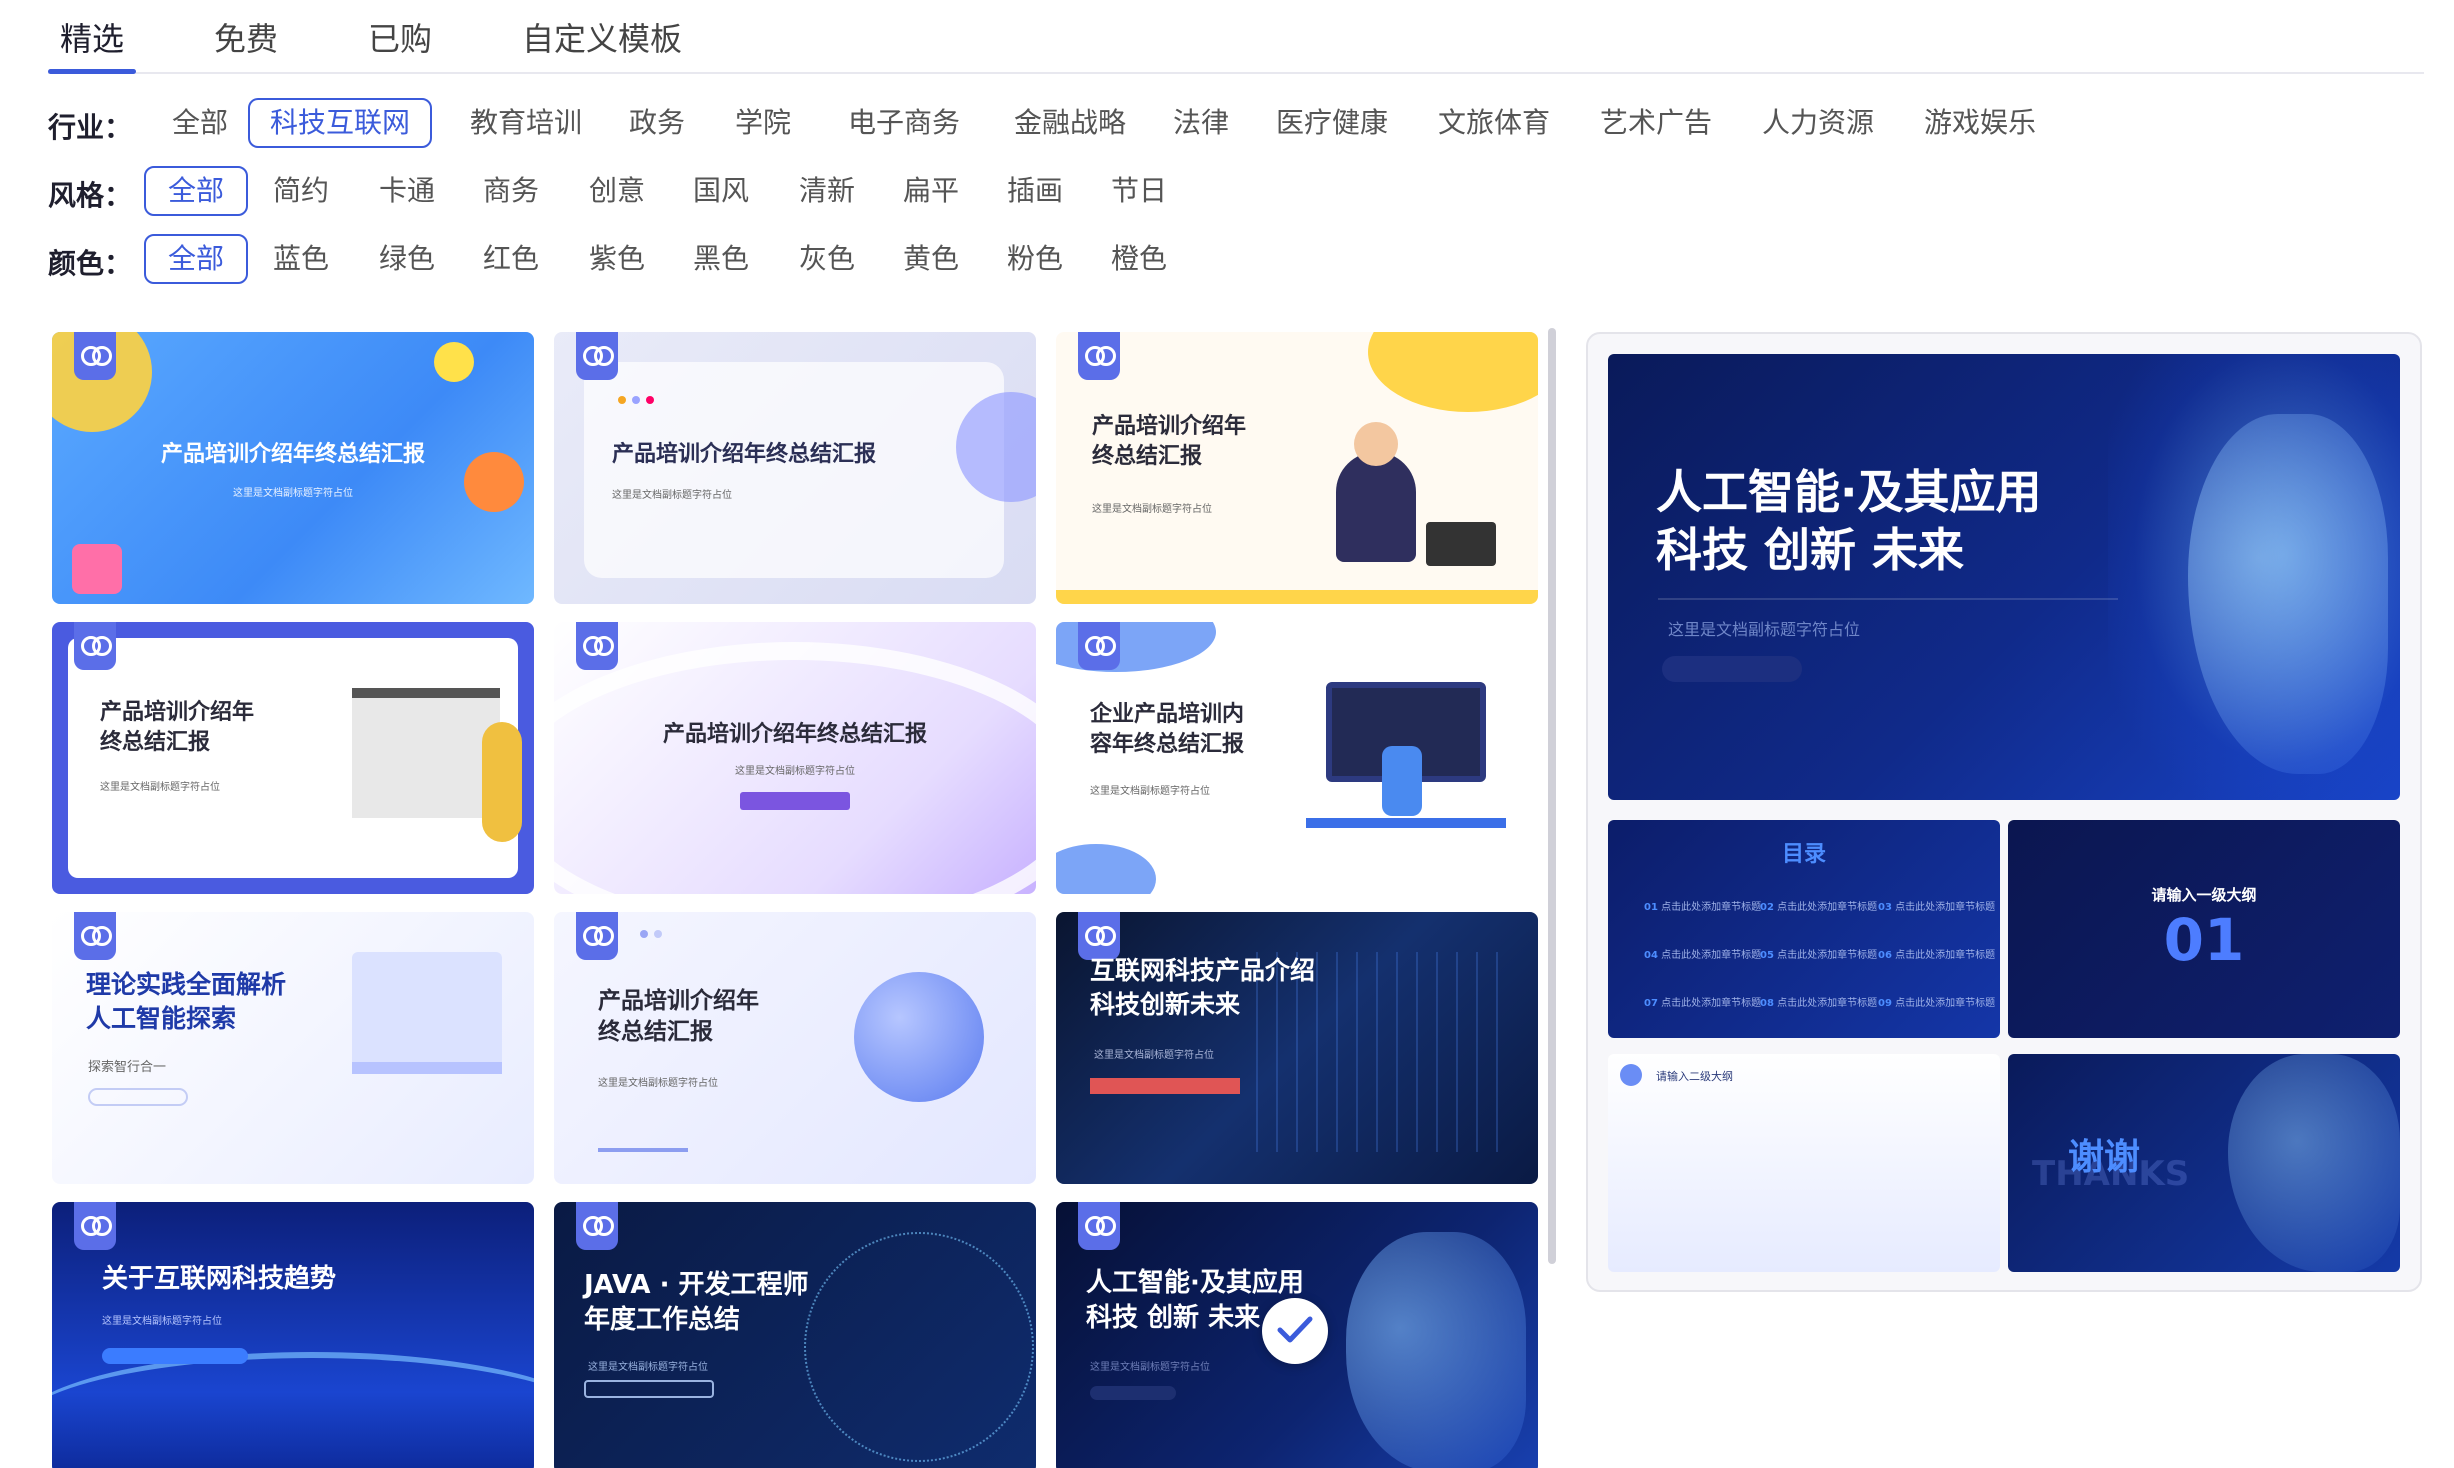 The image size is (2454, 1468). I want to click on style-option-minimal: 简约, so click(301, 191).